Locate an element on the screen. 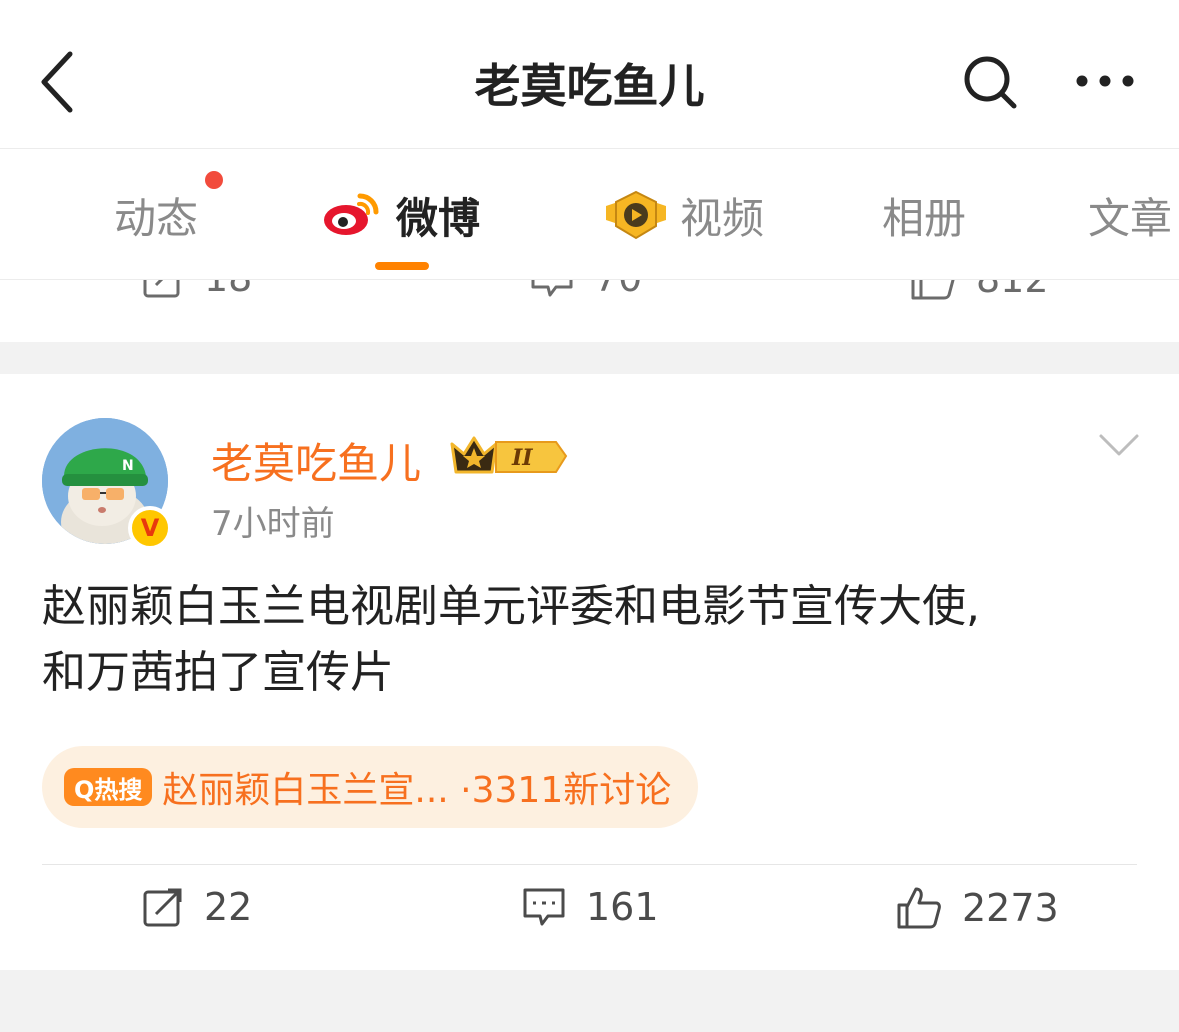 This screenshot has width=1179, height=1032. post-text-line: 赵丽颖白玉兰电视剧单元评委和电影节宣传大使, is located at coordinates (511, 606).